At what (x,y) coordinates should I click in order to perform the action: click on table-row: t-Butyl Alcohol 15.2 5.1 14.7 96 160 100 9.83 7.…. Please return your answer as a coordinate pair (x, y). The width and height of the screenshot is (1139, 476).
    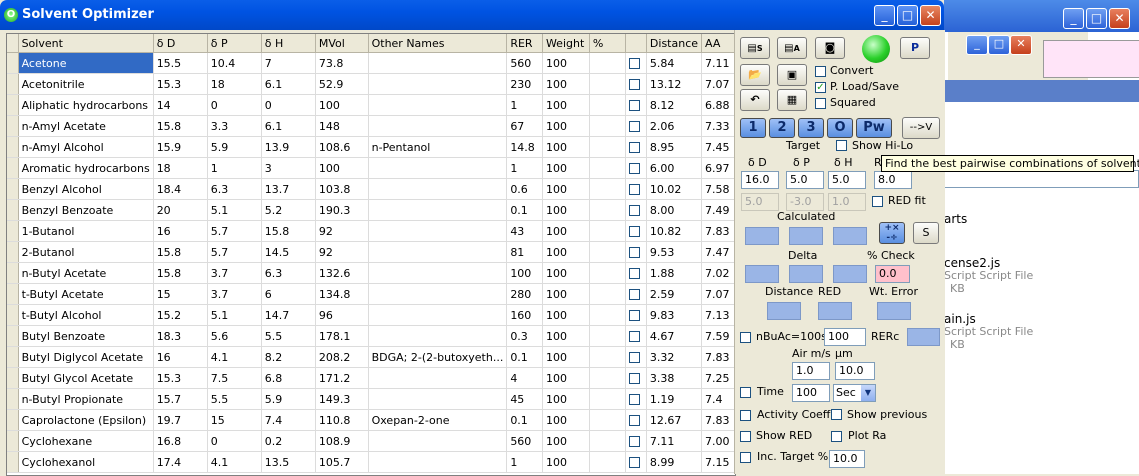
    Looking at the image, I should click on (371, 315).